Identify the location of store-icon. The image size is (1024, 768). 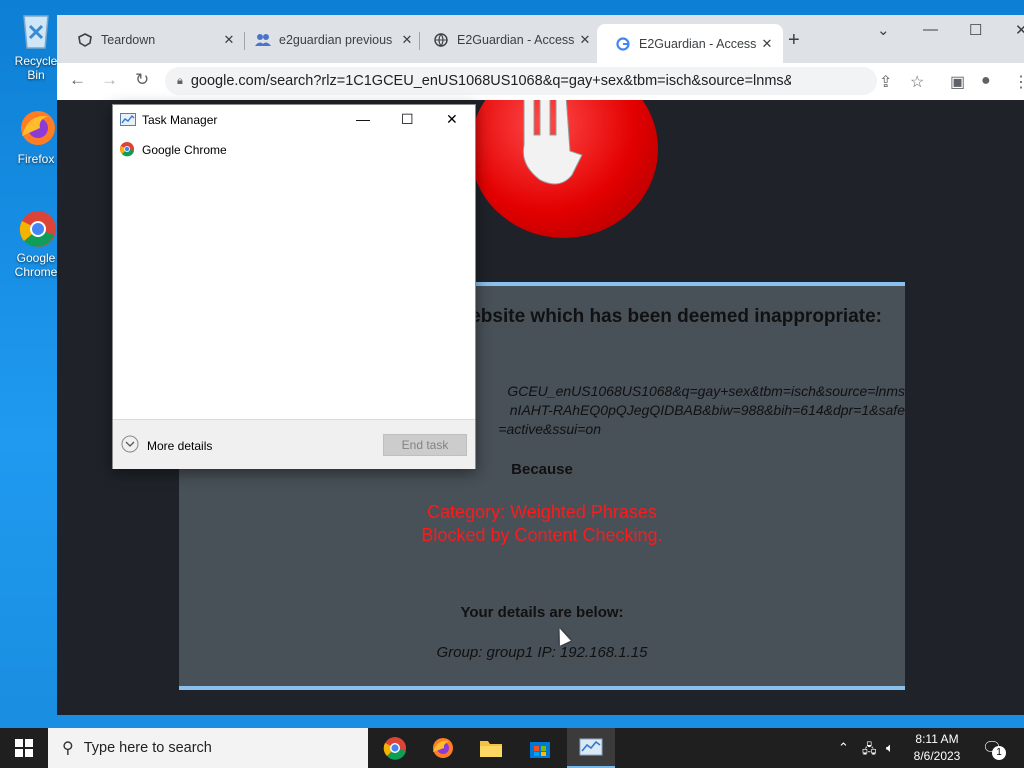
(540, 750).